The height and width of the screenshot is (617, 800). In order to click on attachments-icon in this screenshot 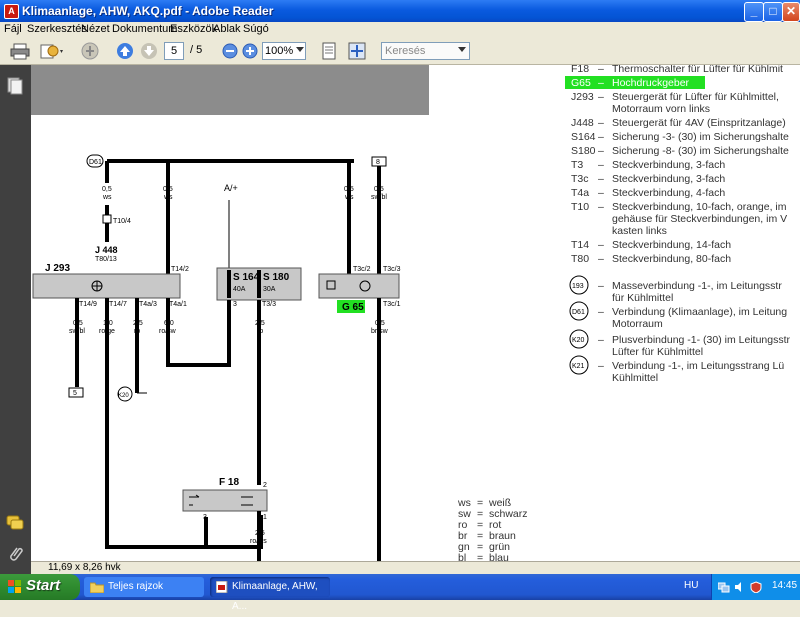, I will do `click(15, 554)`.